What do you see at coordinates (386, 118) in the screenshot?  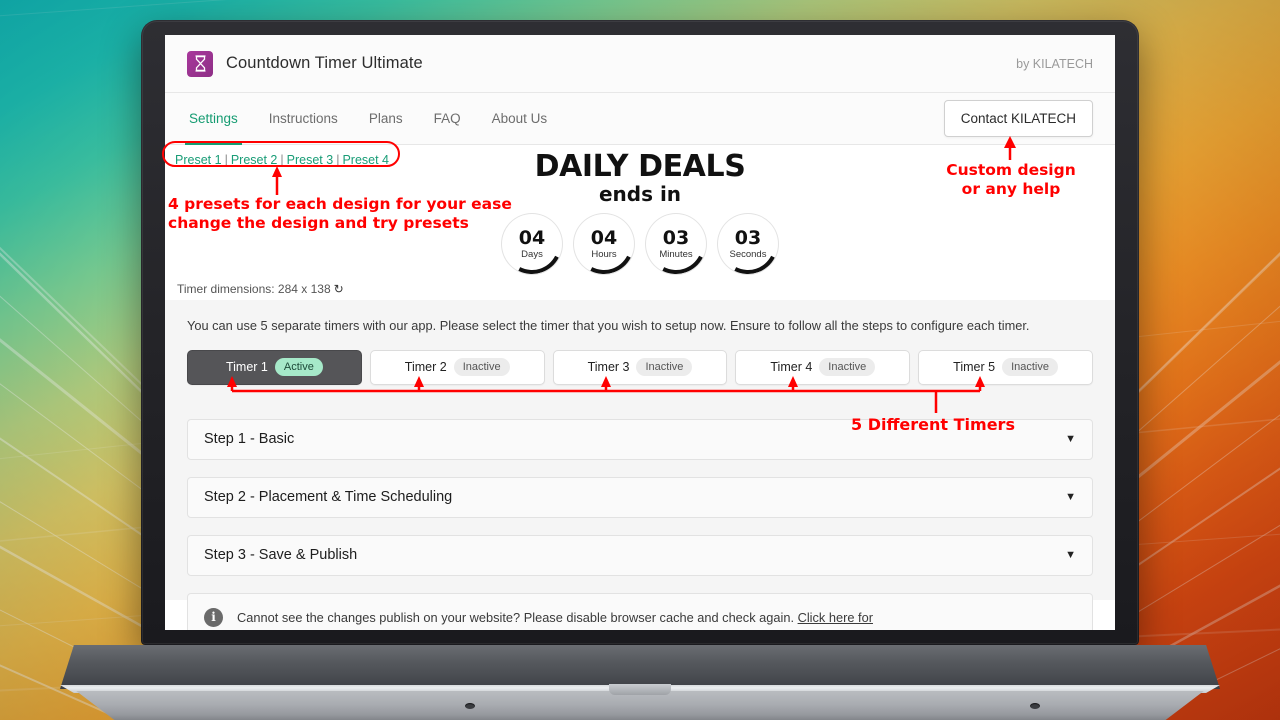 I see `tab-plans: Plans` at bounding box center [386, 118].